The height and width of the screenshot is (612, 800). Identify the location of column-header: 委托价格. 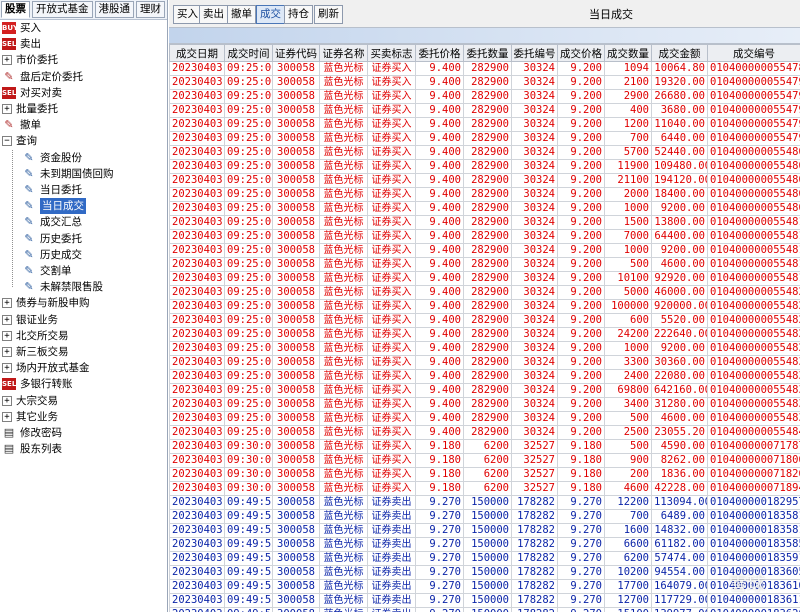
(439, 53).